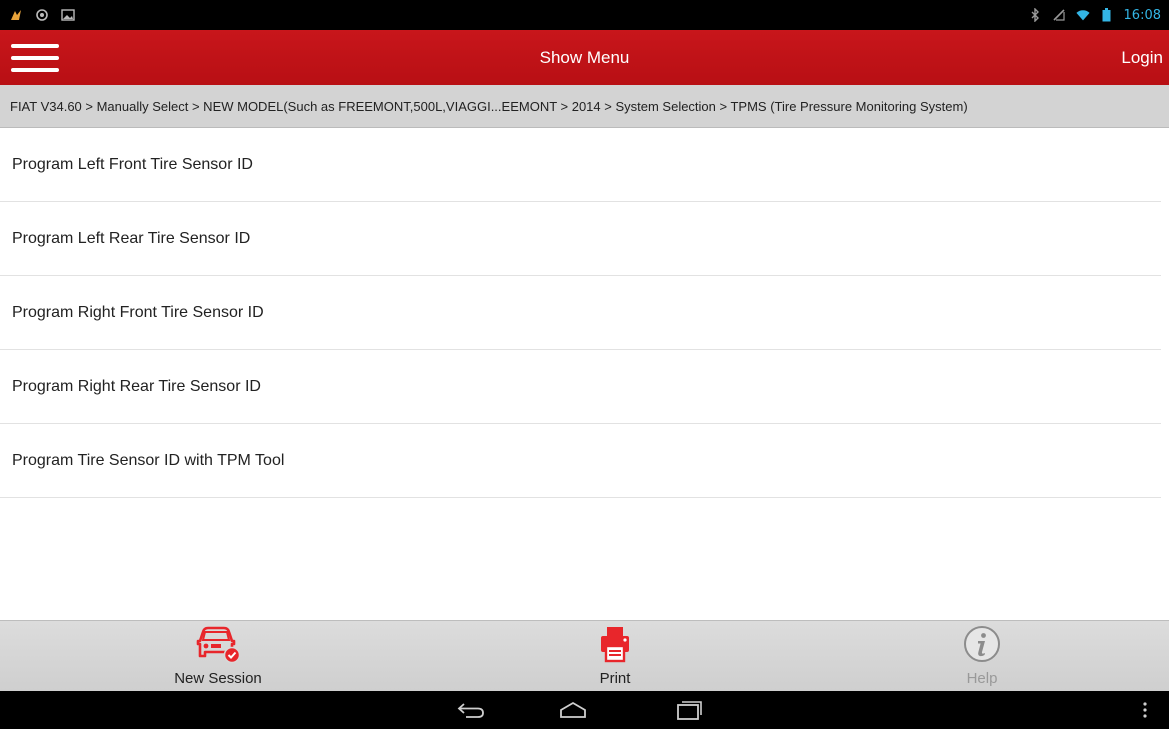  I want to click on wifi-icon, so click(1082, 15).